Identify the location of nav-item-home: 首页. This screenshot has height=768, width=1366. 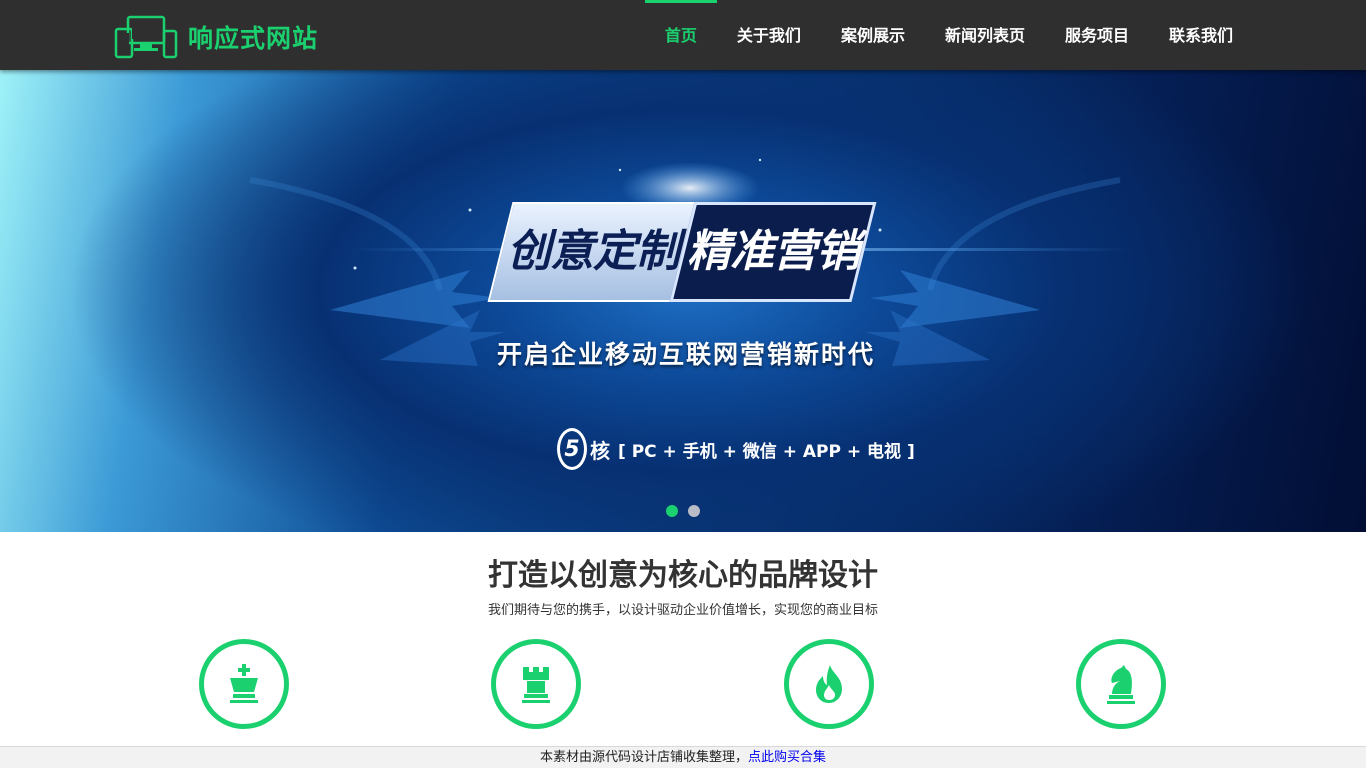
(680, 35).